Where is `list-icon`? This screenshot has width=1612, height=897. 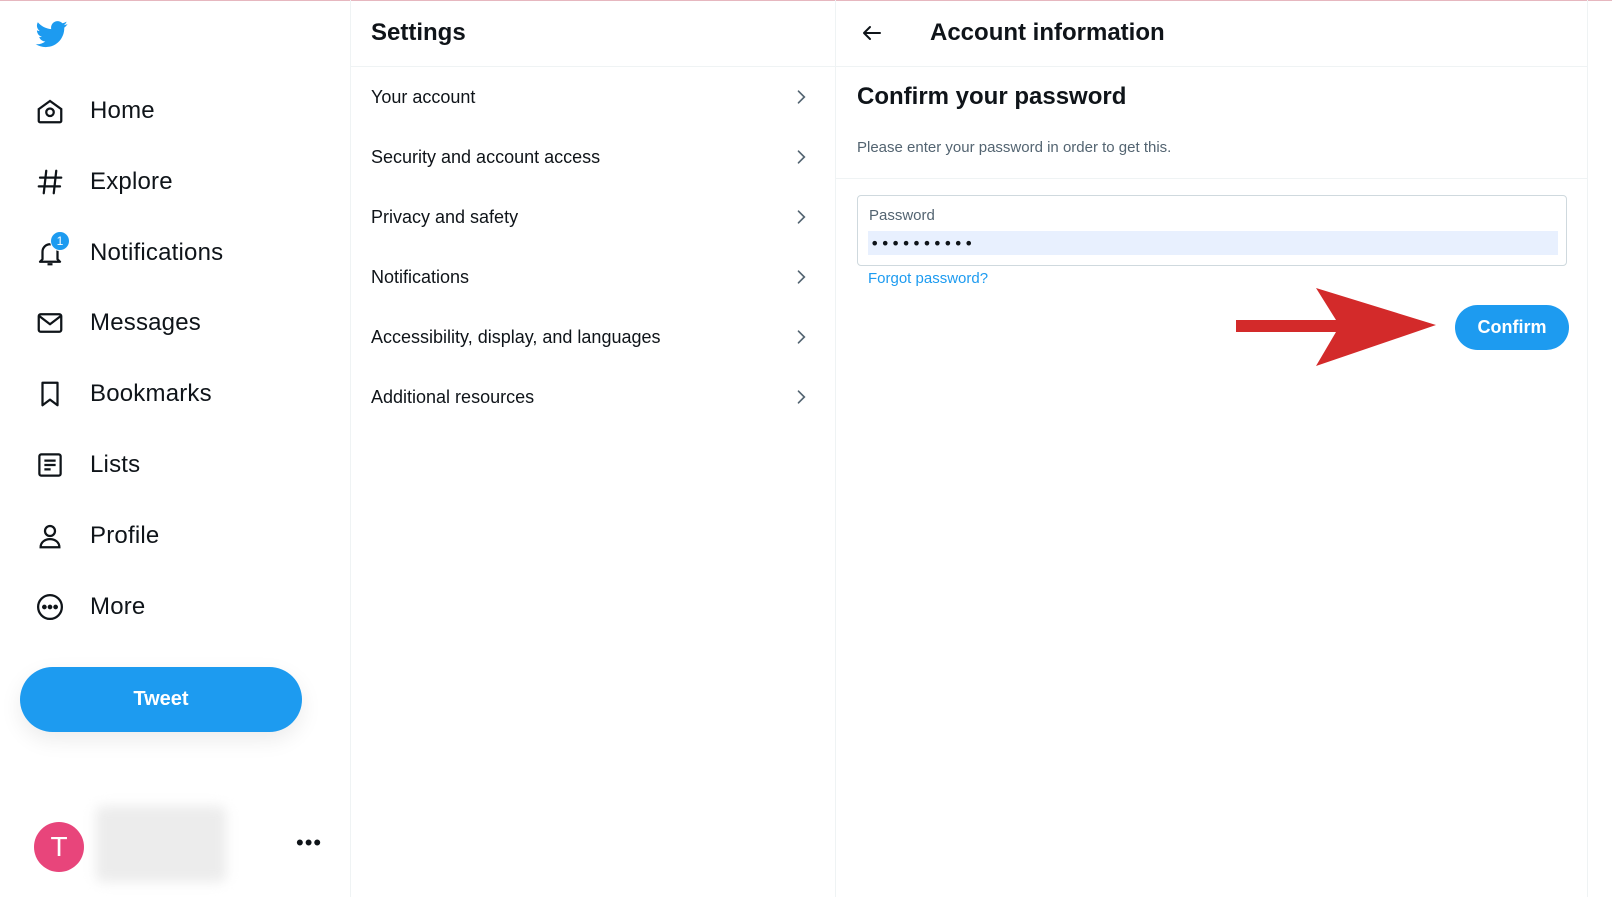 list-icon is located at coordinates (50, 465).